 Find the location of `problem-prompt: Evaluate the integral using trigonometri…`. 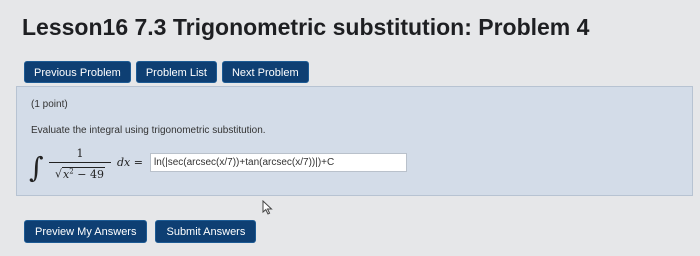

problem-prompt: Evaluate the integral using trigonometri… is located at coordinates (148, 130).